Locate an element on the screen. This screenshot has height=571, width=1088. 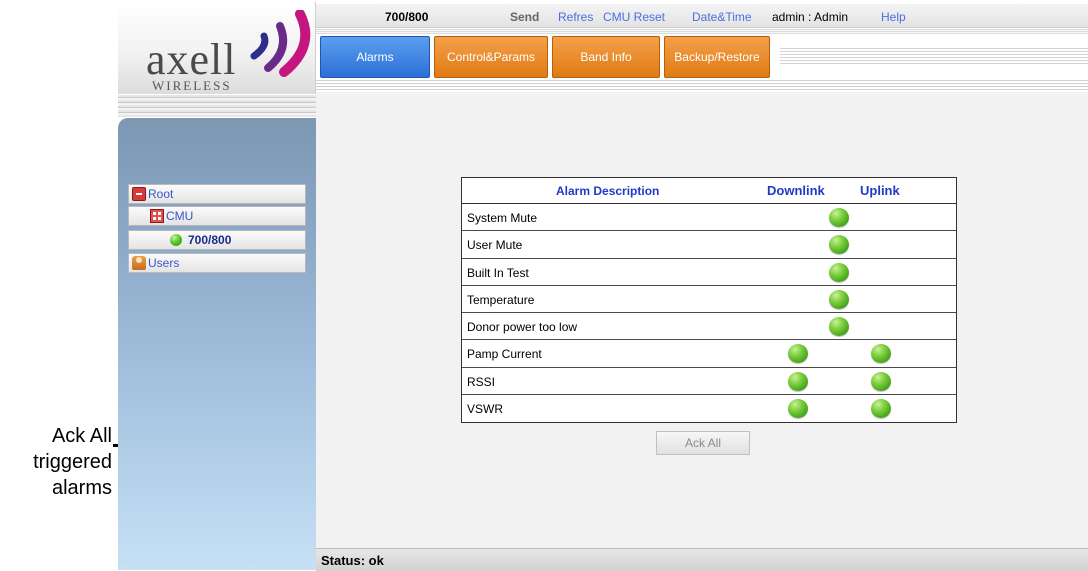
header-downlink: Downlink is located at coordinates (796, 190).